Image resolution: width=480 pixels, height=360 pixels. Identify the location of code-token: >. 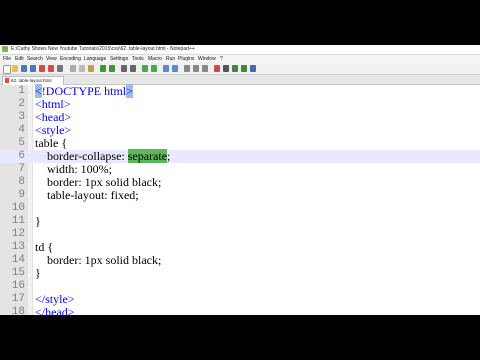
(129, 91).